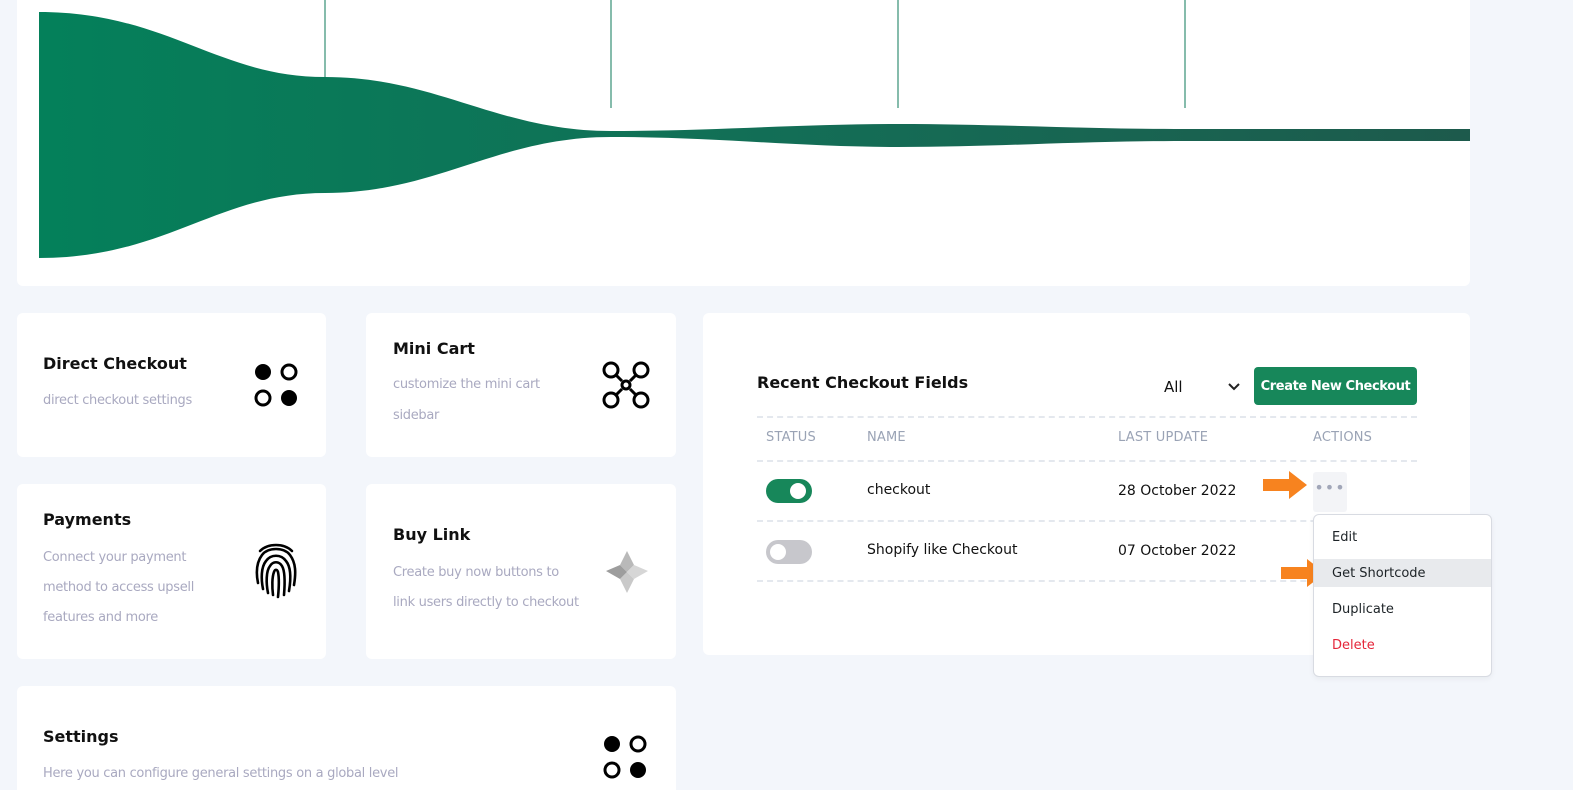  Describe the element at coordinates (791, 437) in the screenshot. I see `column-header-status: STATUS` at that location.